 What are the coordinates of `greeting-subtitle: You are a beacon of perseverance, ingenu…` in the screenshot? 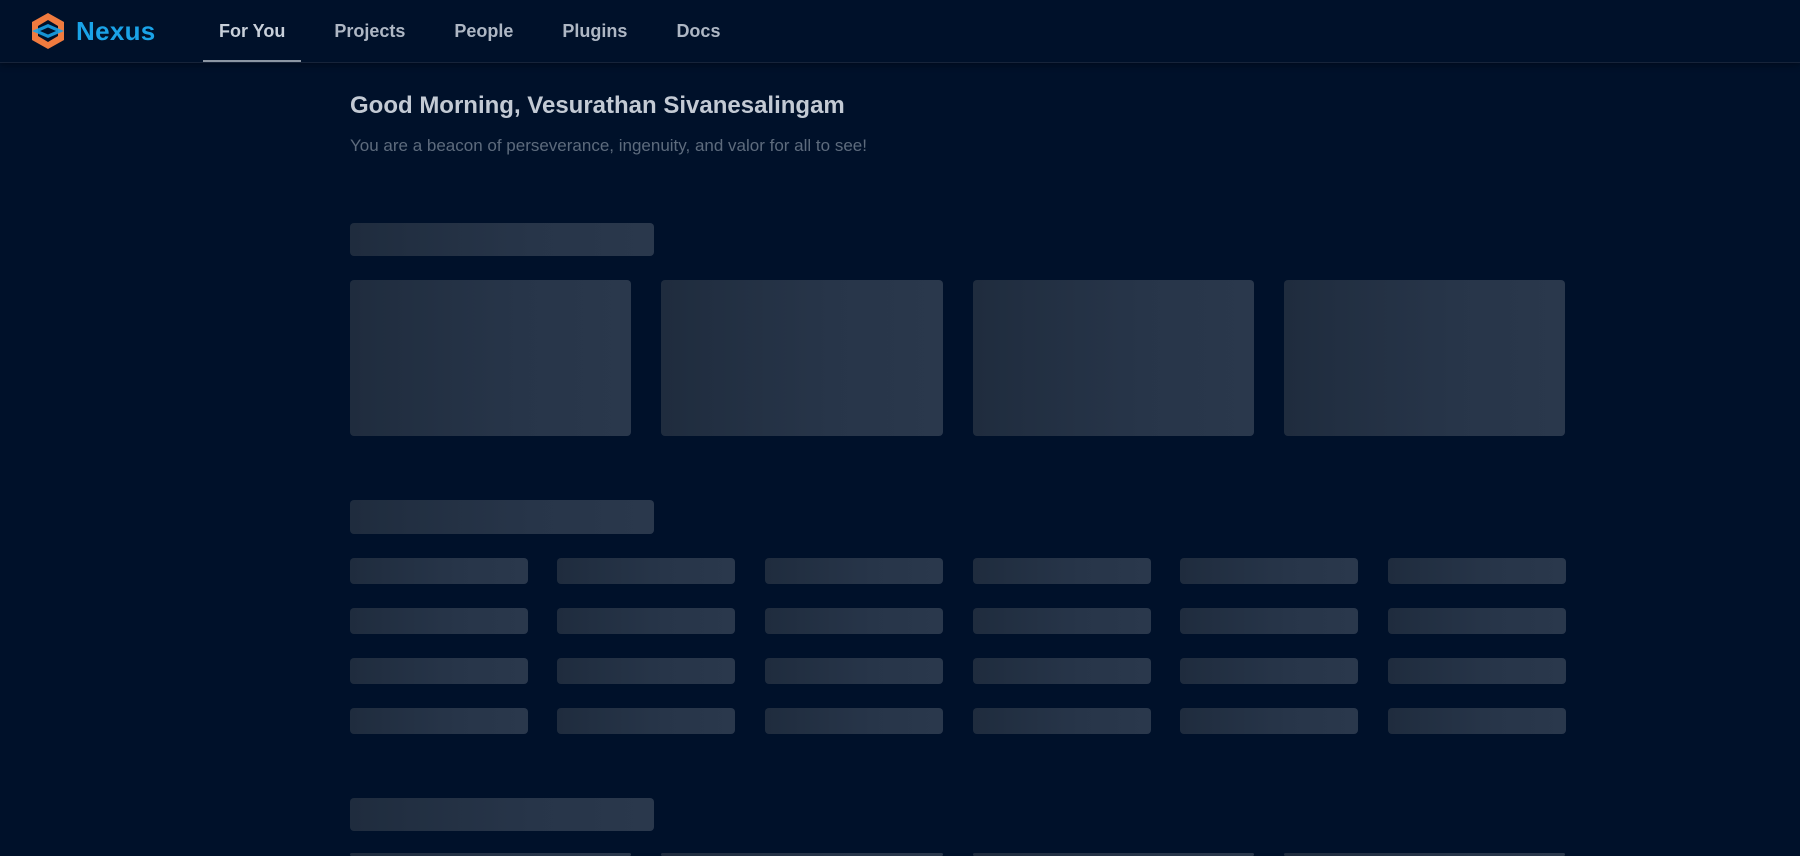 It's located at (608, 145).